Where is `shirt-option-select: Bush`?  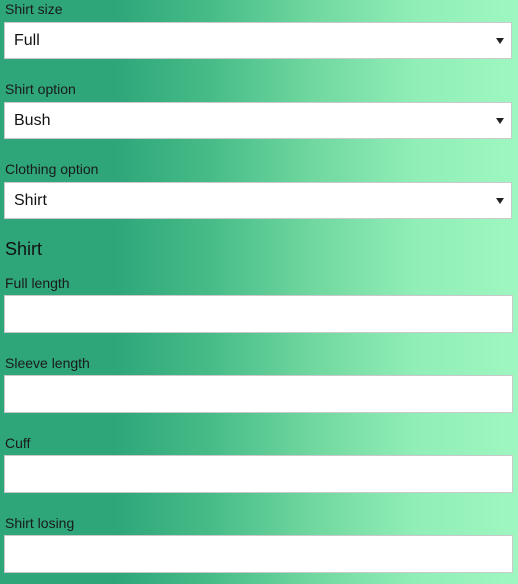
shirt-option-select: Bush is located at coordinates (258, 120).